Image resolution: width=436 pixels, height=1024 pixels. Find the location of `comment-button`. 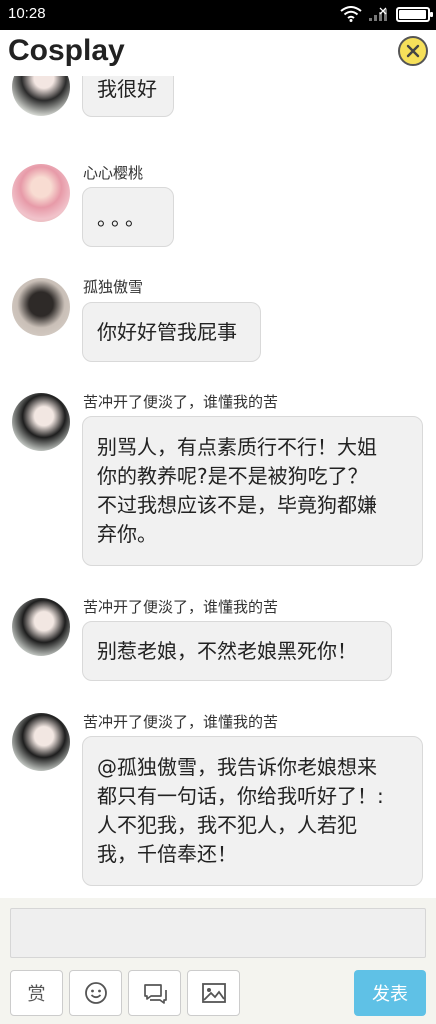

comment-button is located at coordinates (154, 993).